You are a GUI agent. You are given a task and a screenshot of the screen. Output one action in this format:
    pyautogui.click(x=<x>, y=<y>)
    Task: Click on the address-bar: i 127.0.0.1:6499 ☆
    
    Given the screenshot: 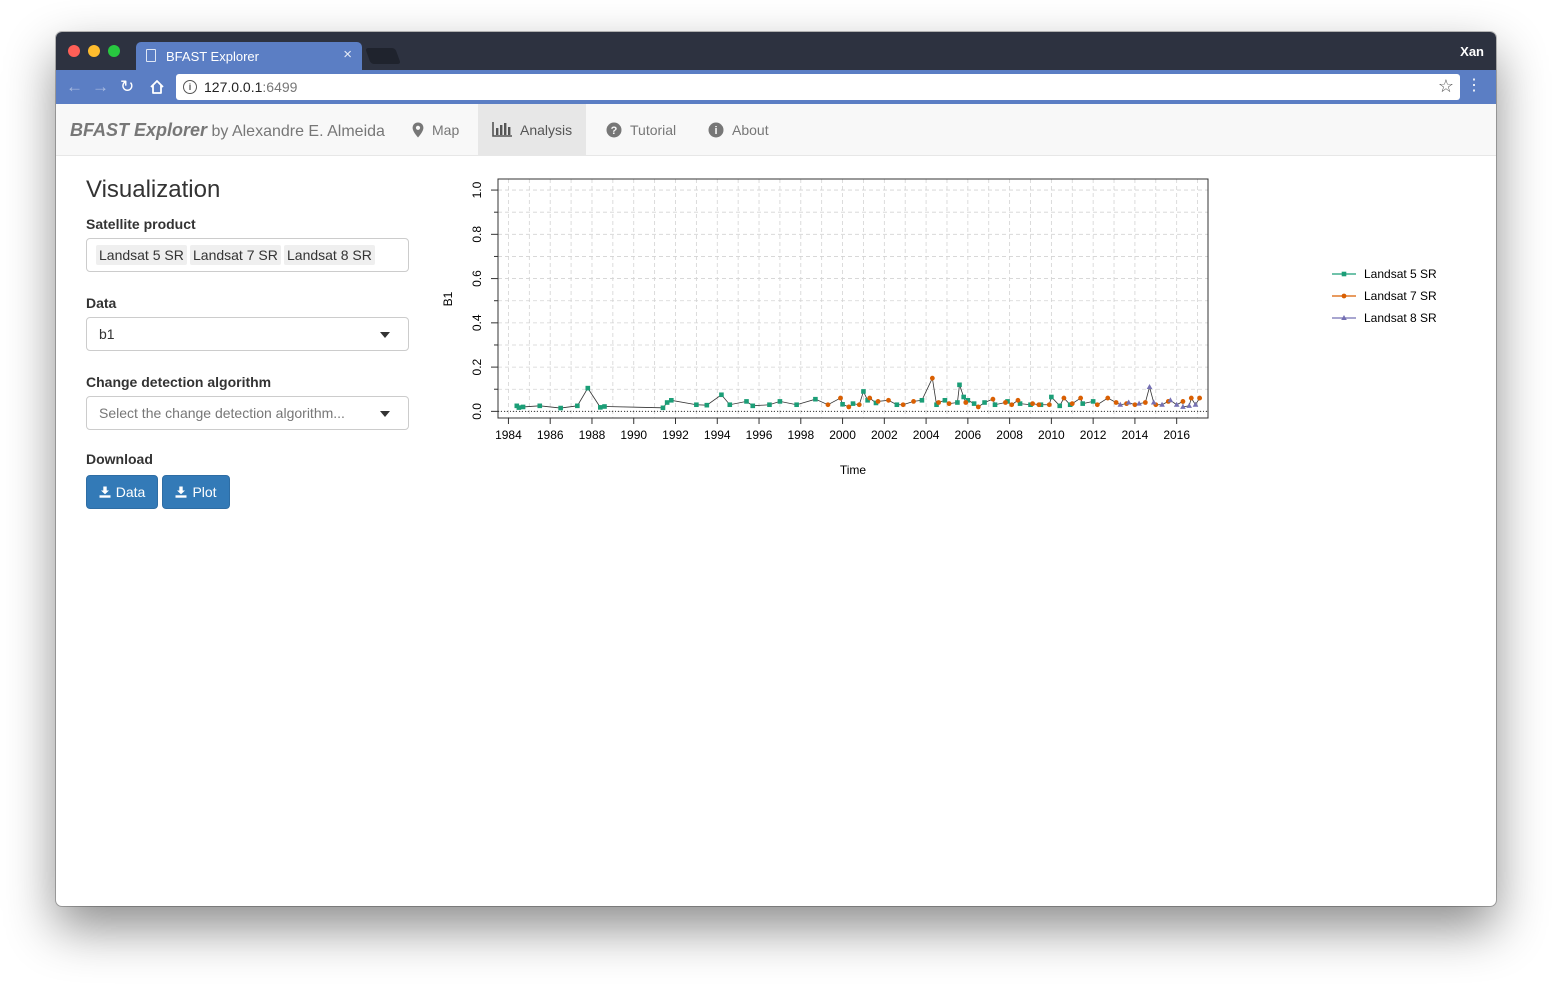 What is the action you would take?
    pyautogui.click(x=818, y=87)
    